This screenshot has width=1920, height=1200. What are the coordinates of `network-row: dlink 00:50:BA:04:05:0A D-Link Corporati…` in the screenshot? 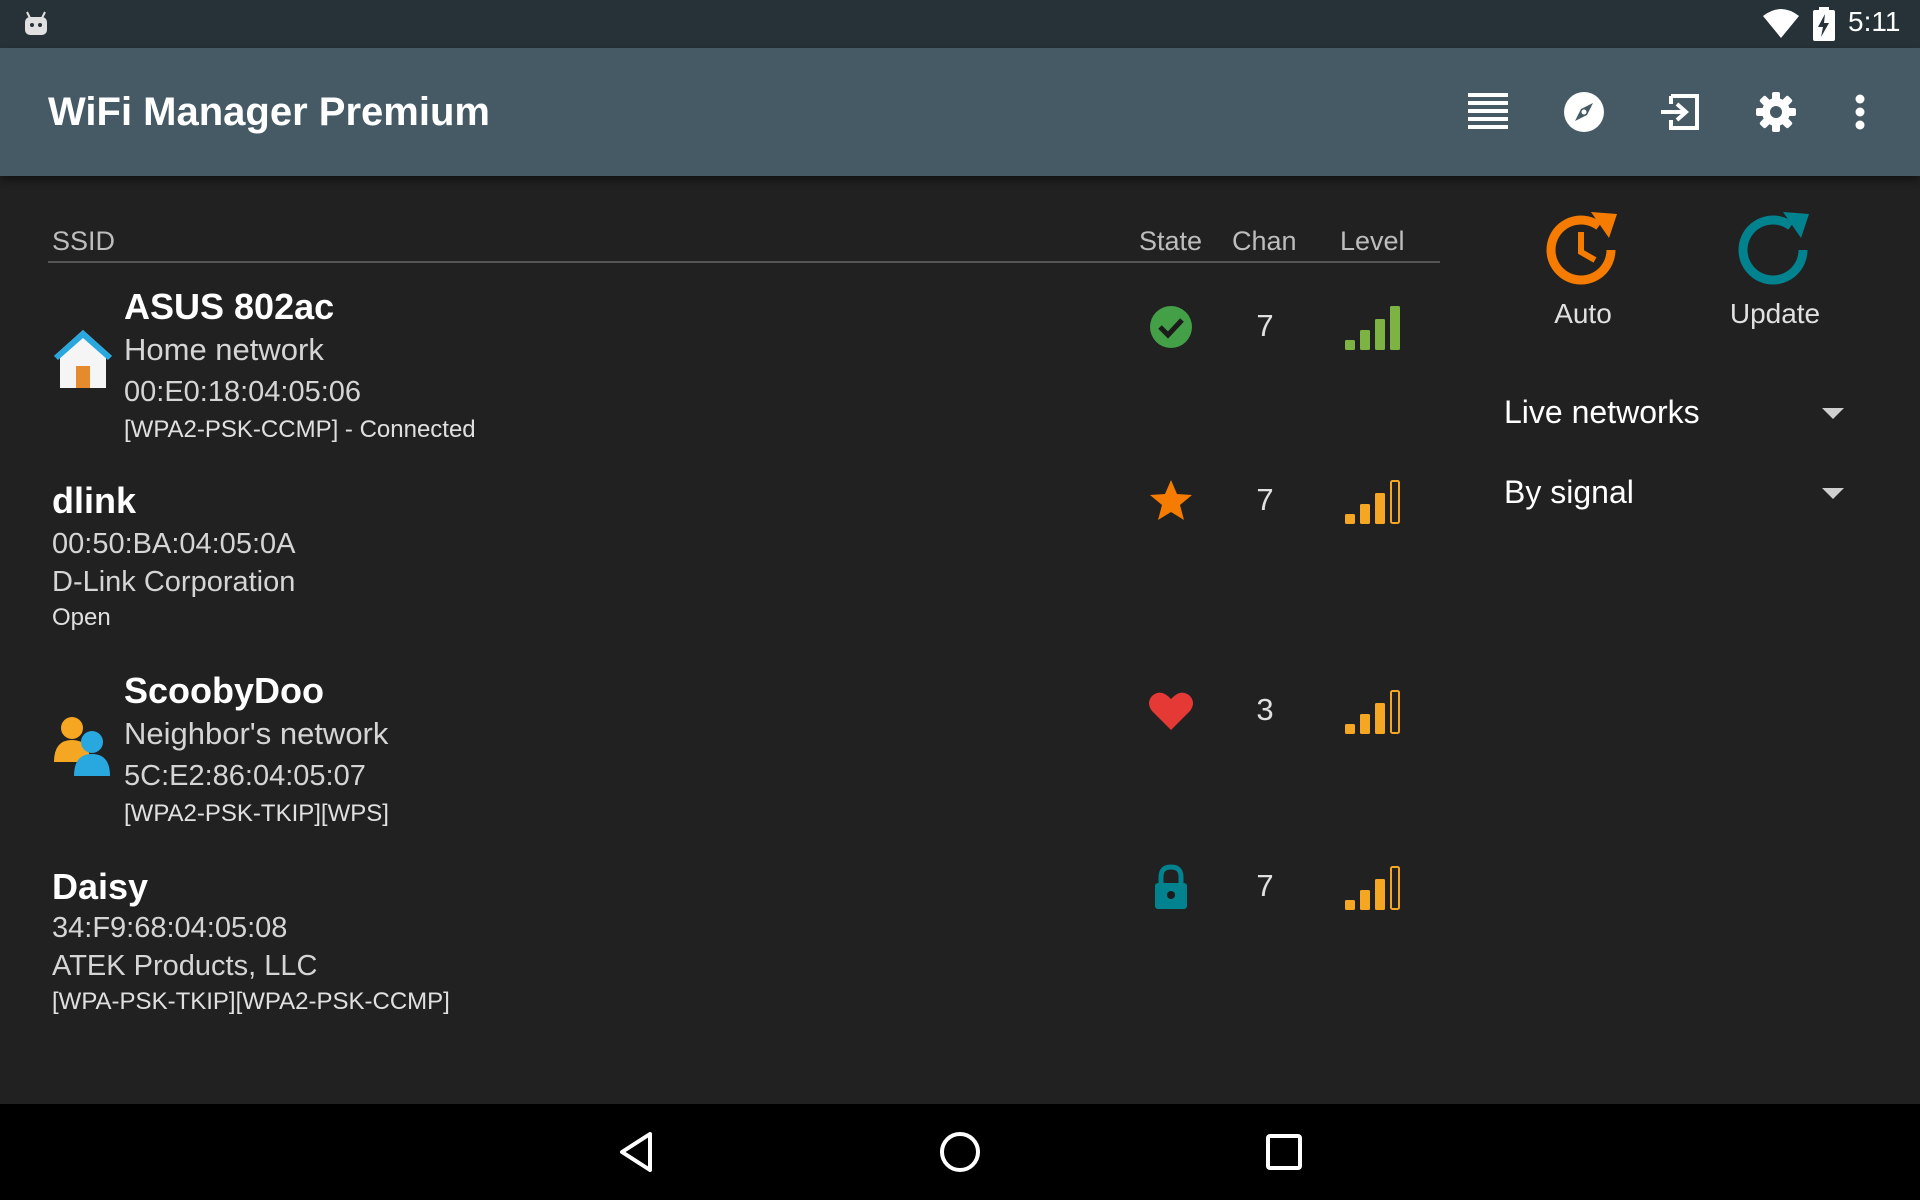 It's located at (720, 561).